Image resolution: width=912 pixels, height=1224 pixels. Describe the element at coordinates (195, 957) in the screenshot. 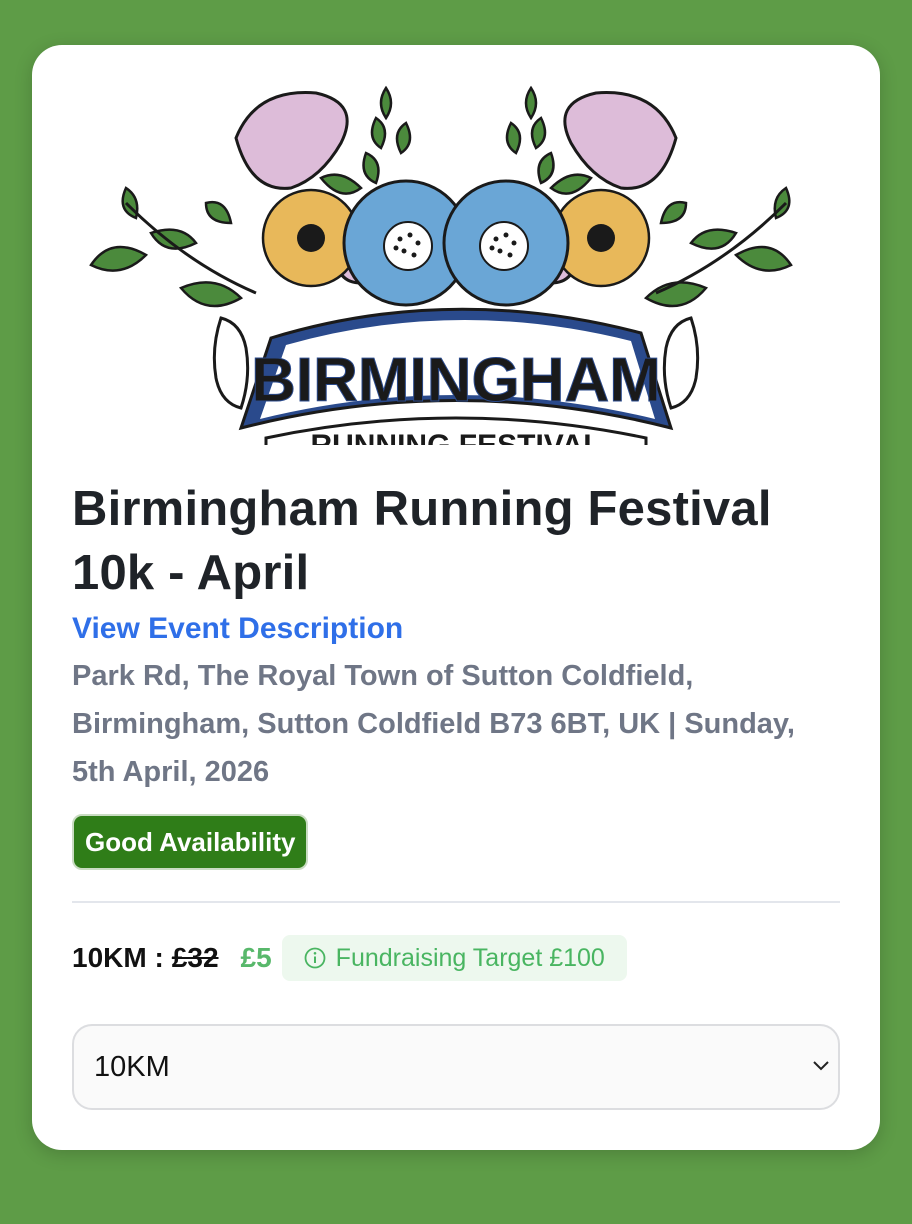

I see `original-price: £32` at that location.